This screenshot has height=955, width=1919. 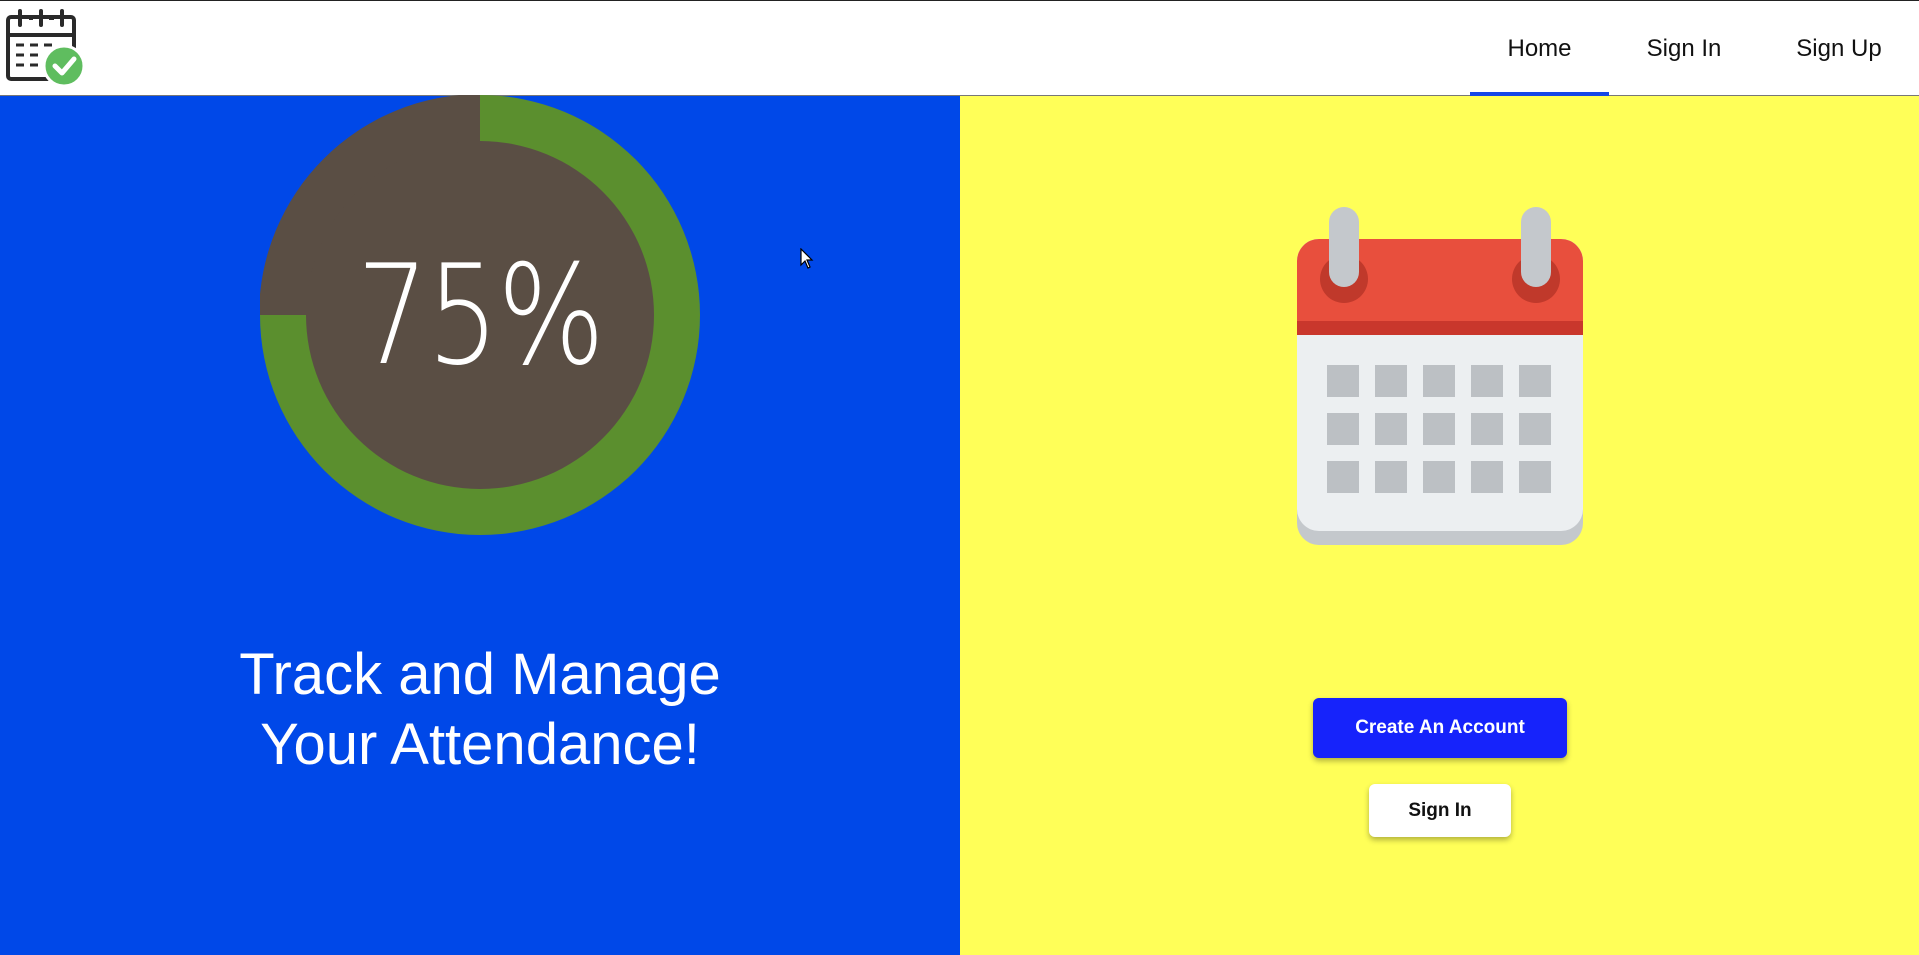 I want to click on navbar: Home Sign In Sign Up, so click(x=959, y=49).